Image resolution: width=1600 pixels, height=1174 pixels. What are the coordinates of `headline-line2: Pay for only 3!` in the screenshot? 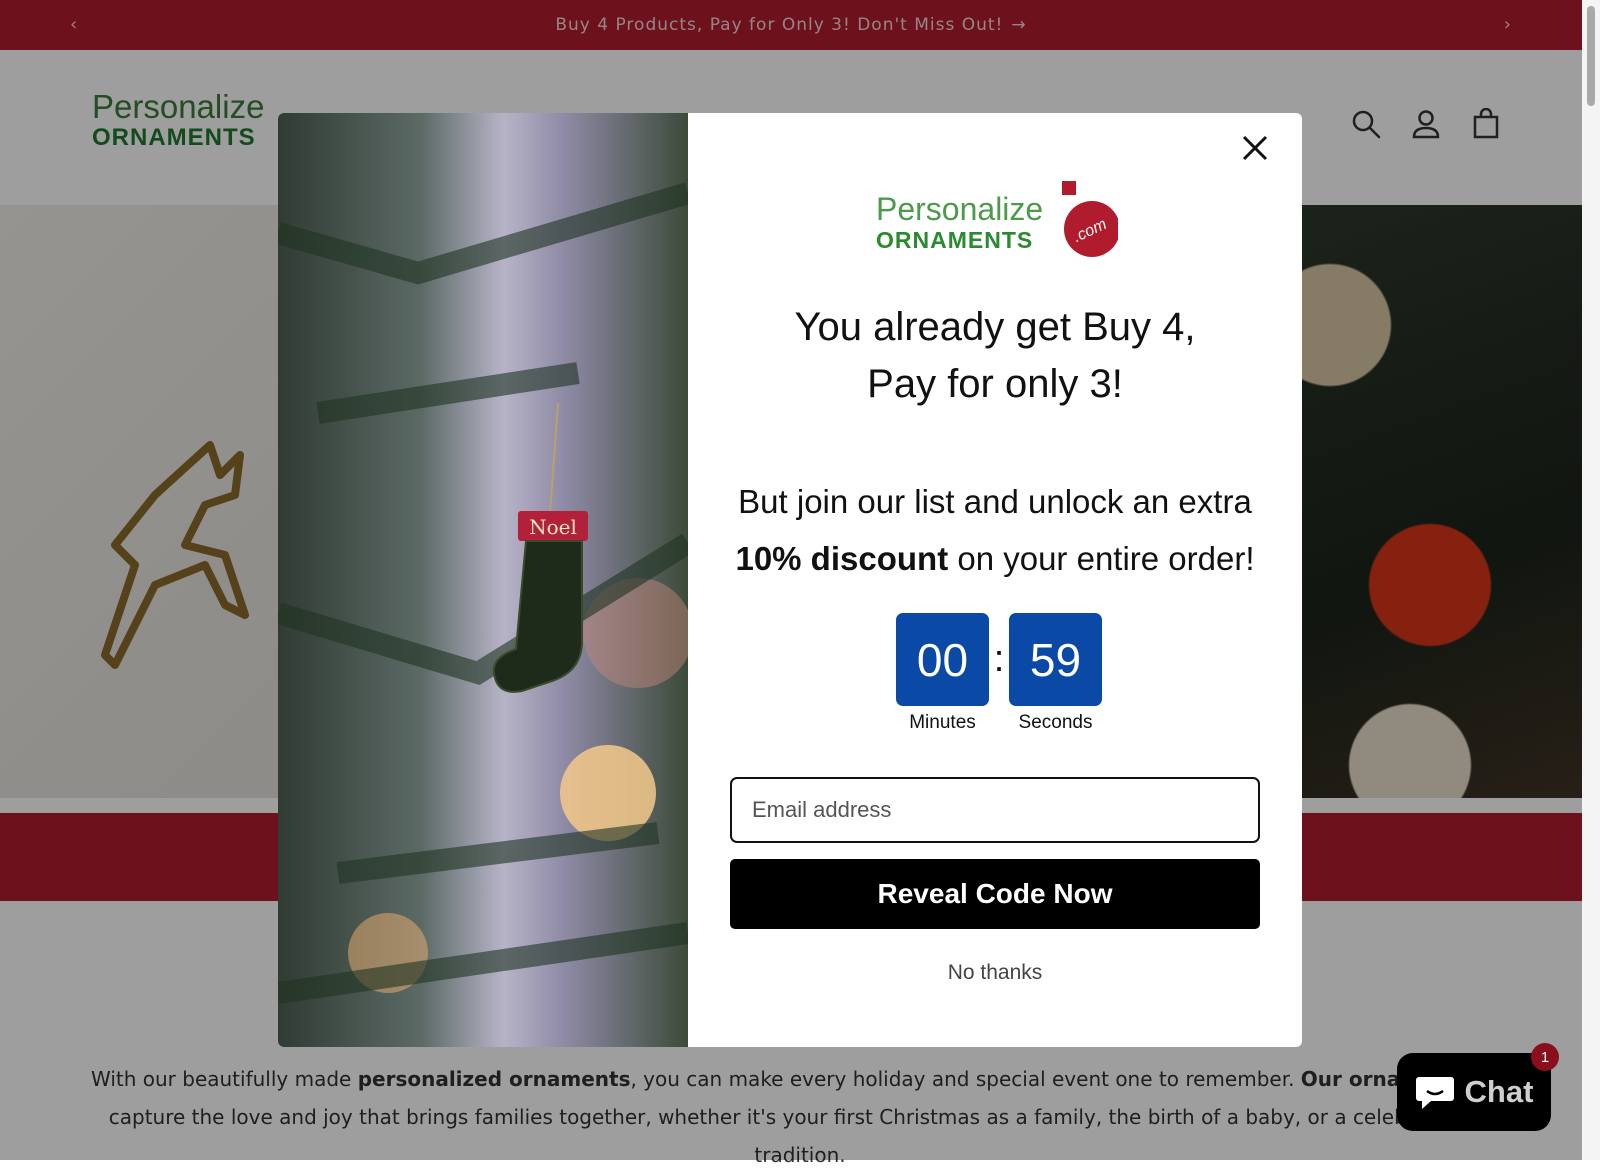 It's located at (995, 384).